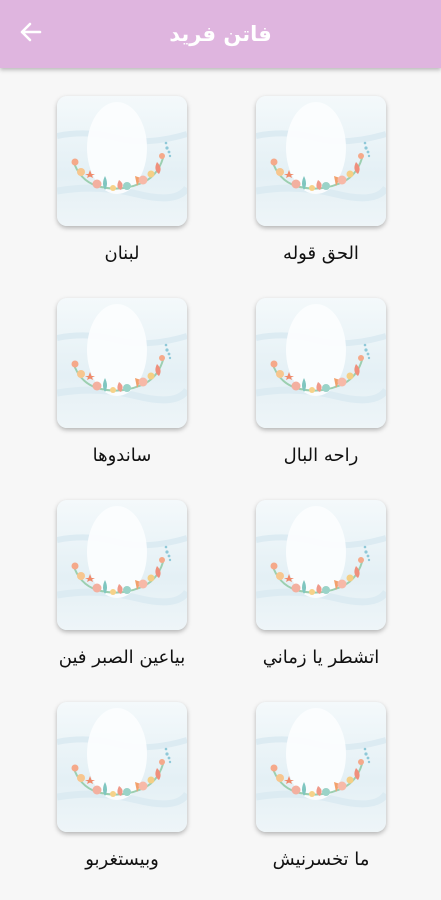 This screenshot has height=900, width=441. Describe the element at coordinates (122, 657) in the screenshot. I see `song-title: بياعين الصبر فين` at that location.